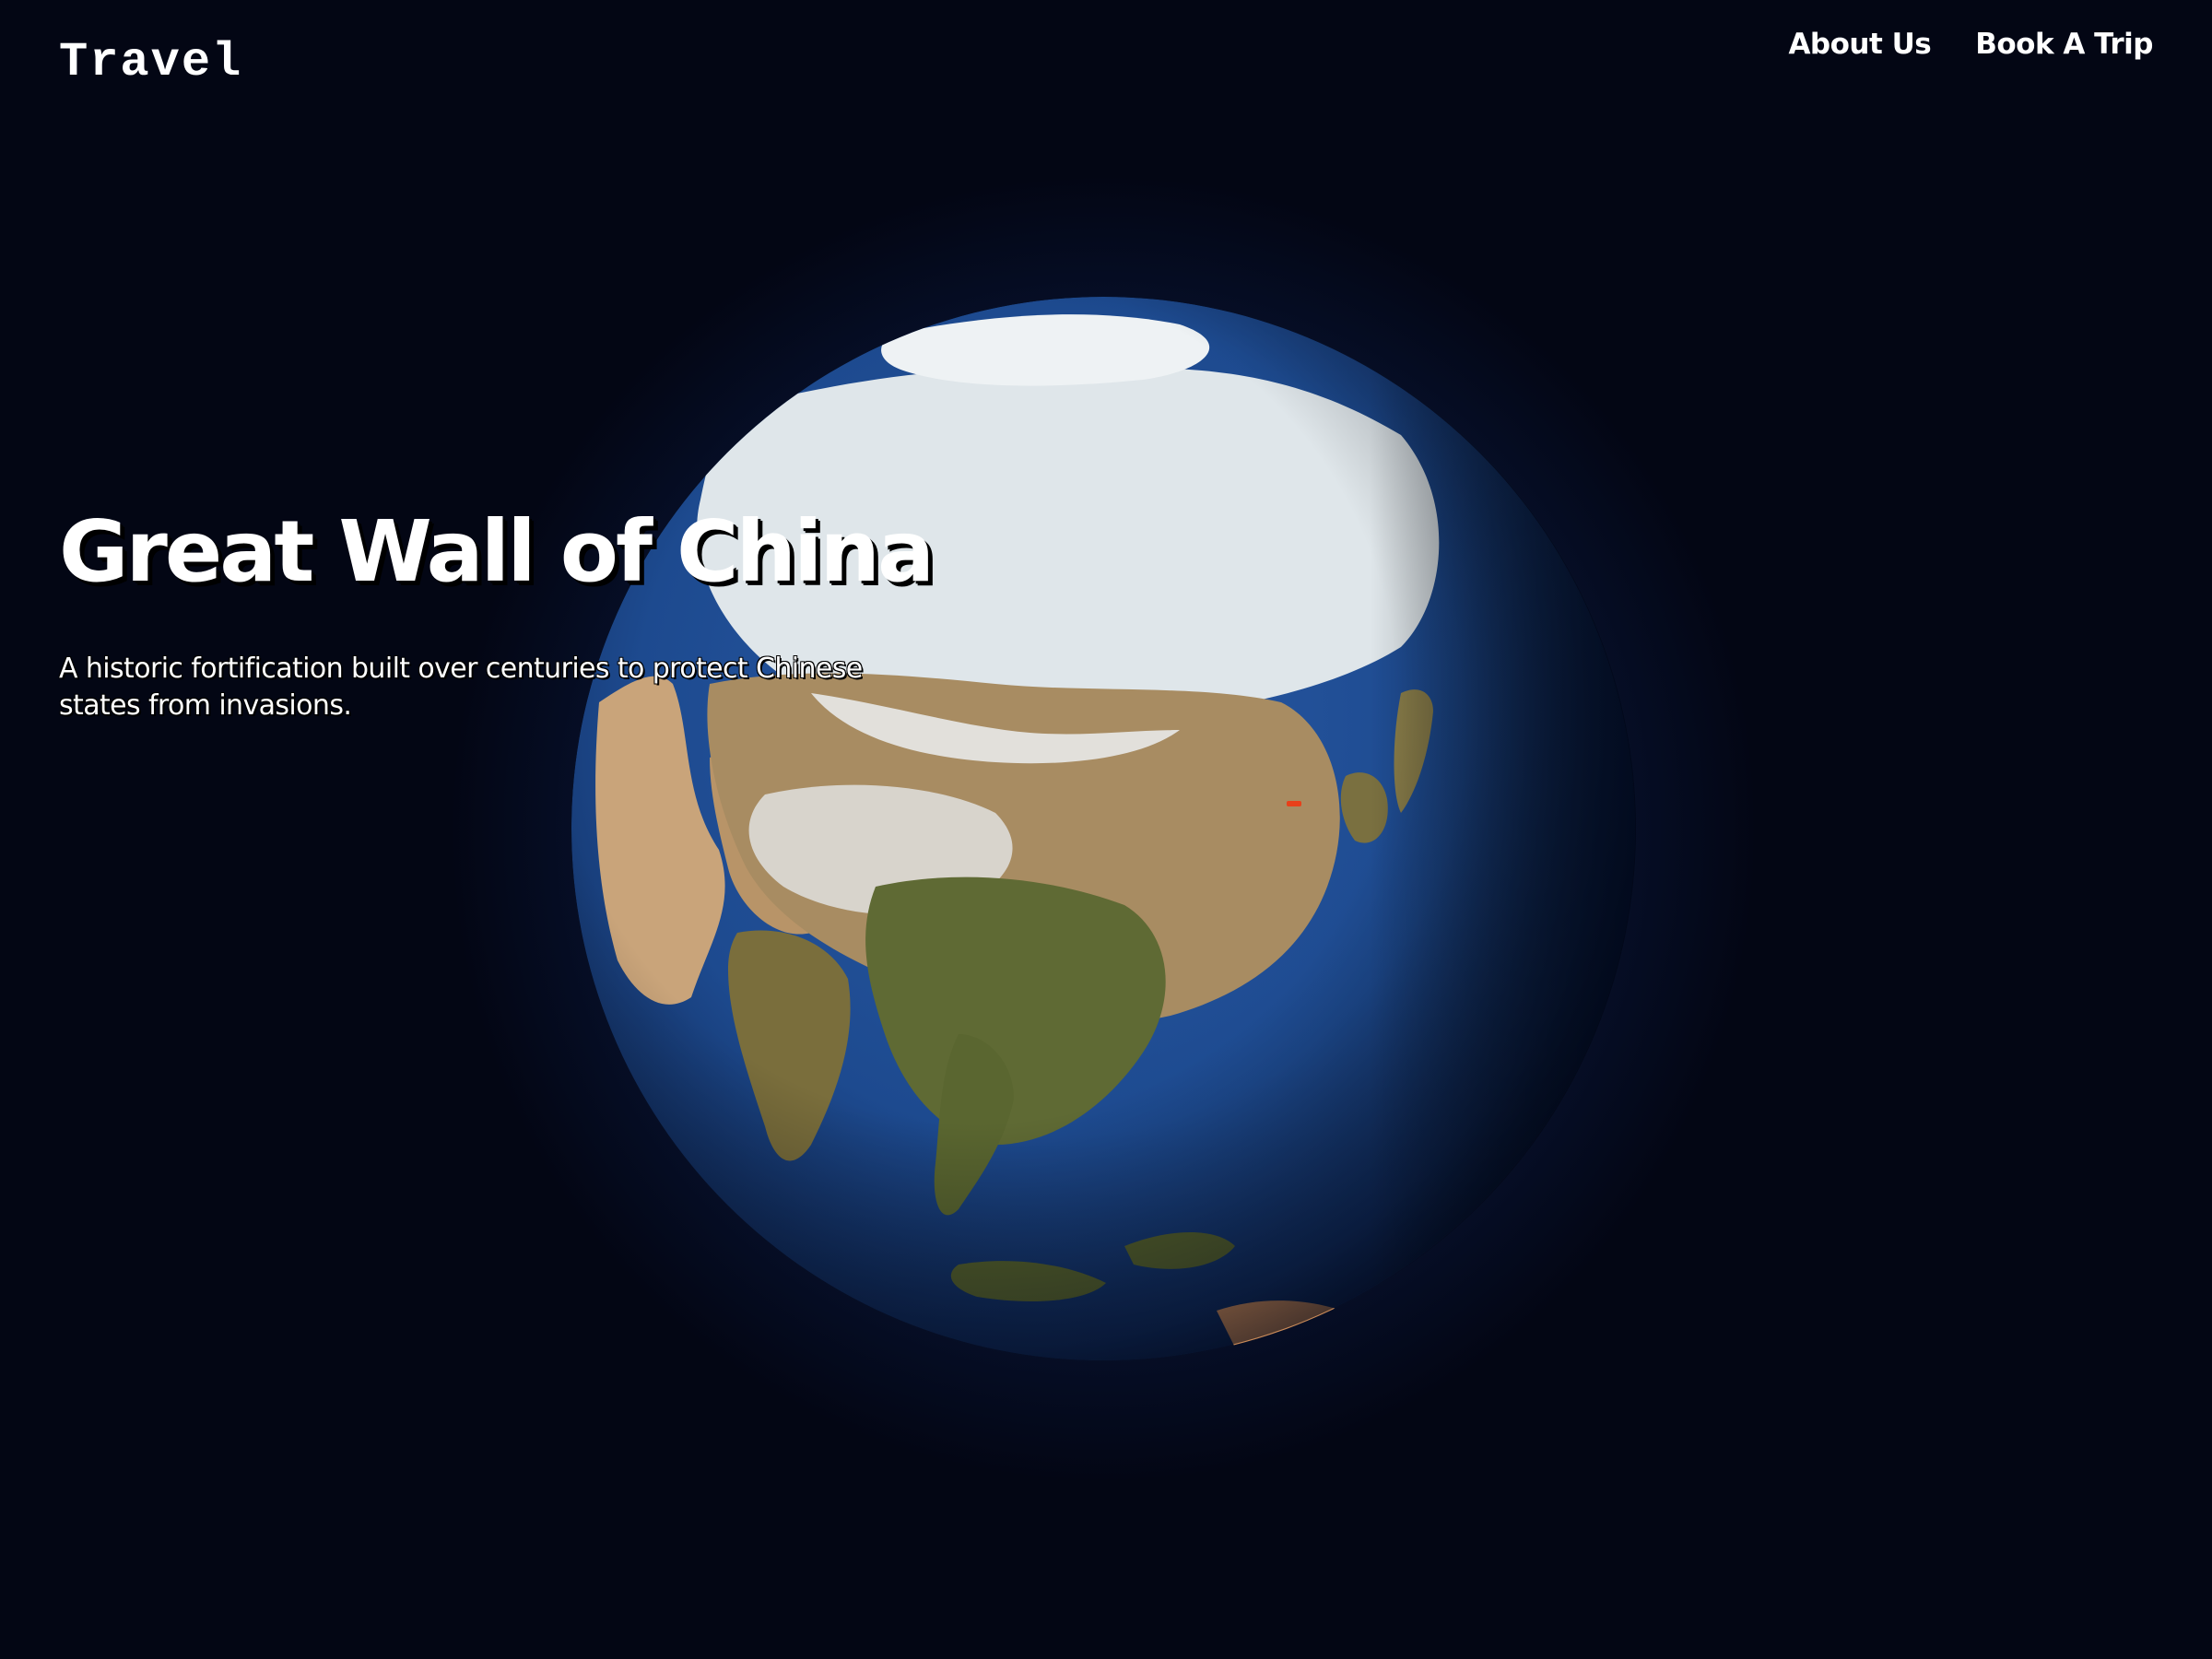 The height and width of the screenshot is (1659, 2212). I want to click on logo: Travel, so click(150, 62).